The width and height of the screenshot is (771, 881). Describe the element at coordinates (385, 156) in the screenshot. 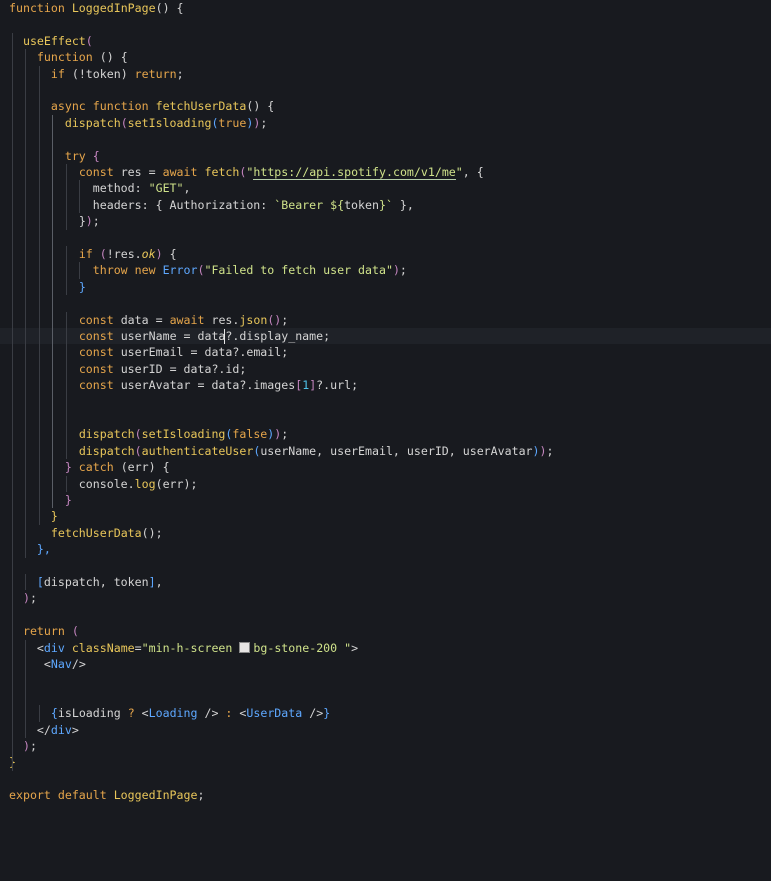

I see `code-line: try {` at that location.